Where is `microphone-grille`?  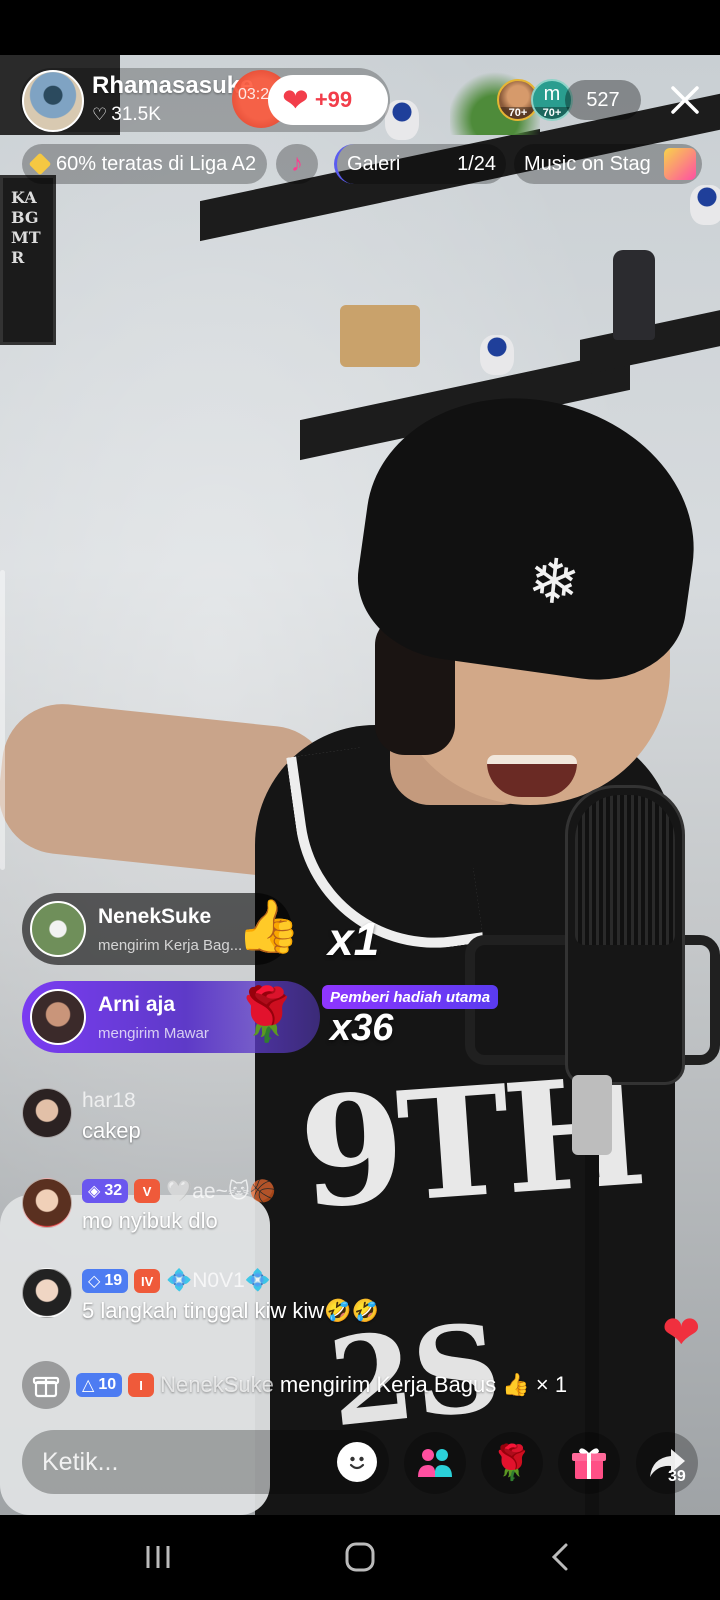 microphone-grille is located at coordinates (625, 870).